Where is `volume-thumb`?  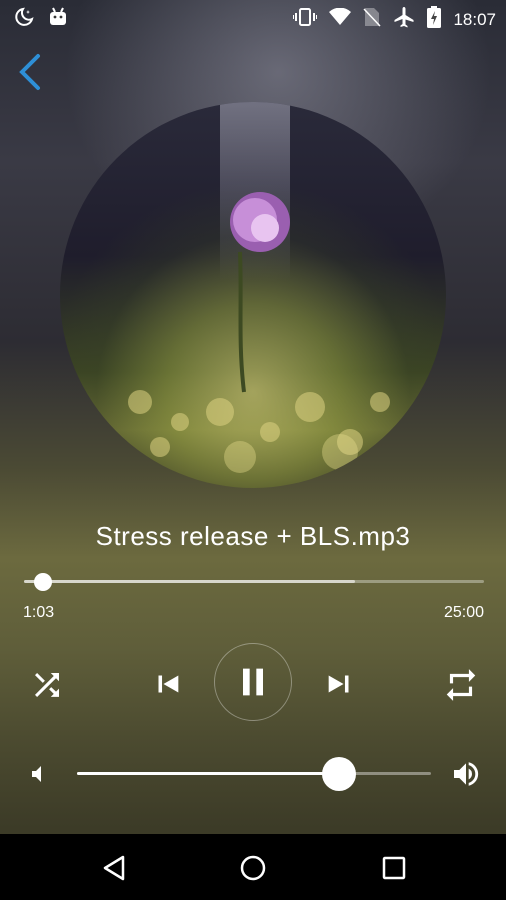 volume-thumb is located at coordinates (338, 773).